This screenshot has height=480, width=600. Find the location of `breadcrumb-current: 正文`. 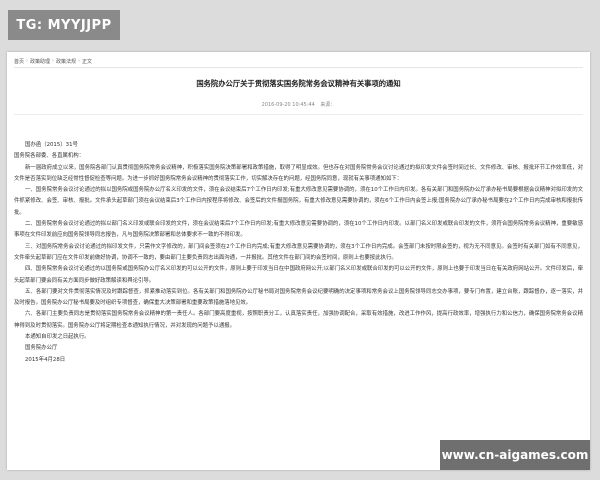

breadcrumb-current: 正文 is located at coordinates (87, 62).